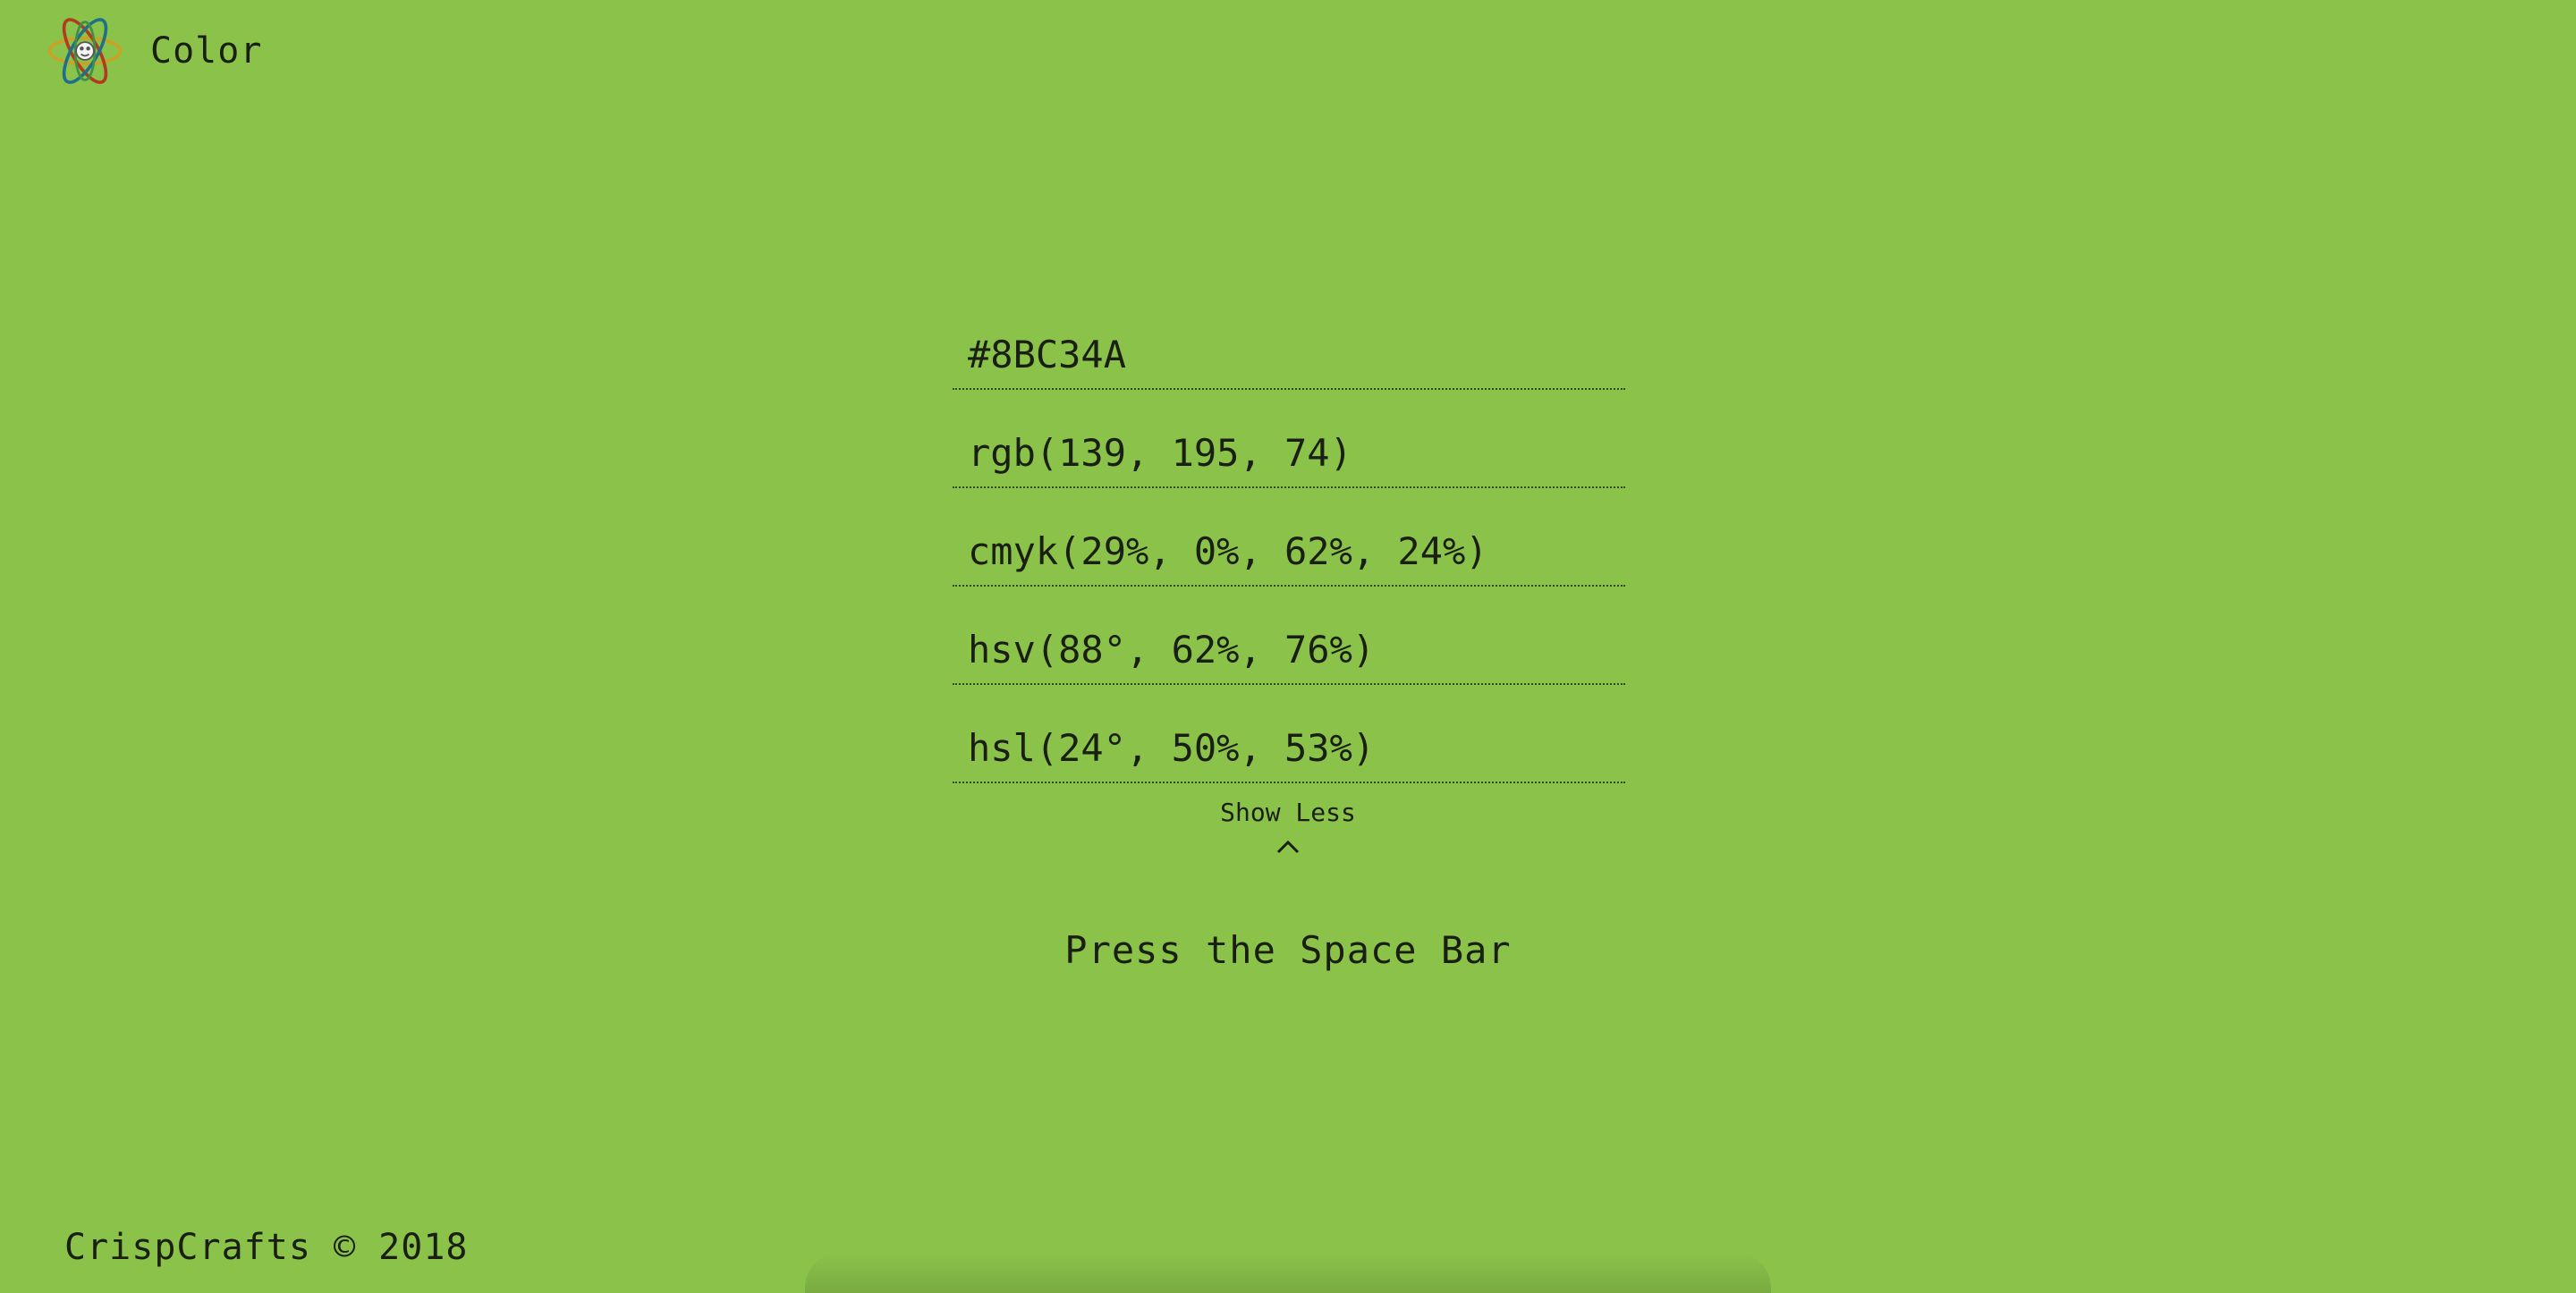  Describe the element at coordinates (1288, 847) in the screenshot. I see `chevron-up-icon` at that location.